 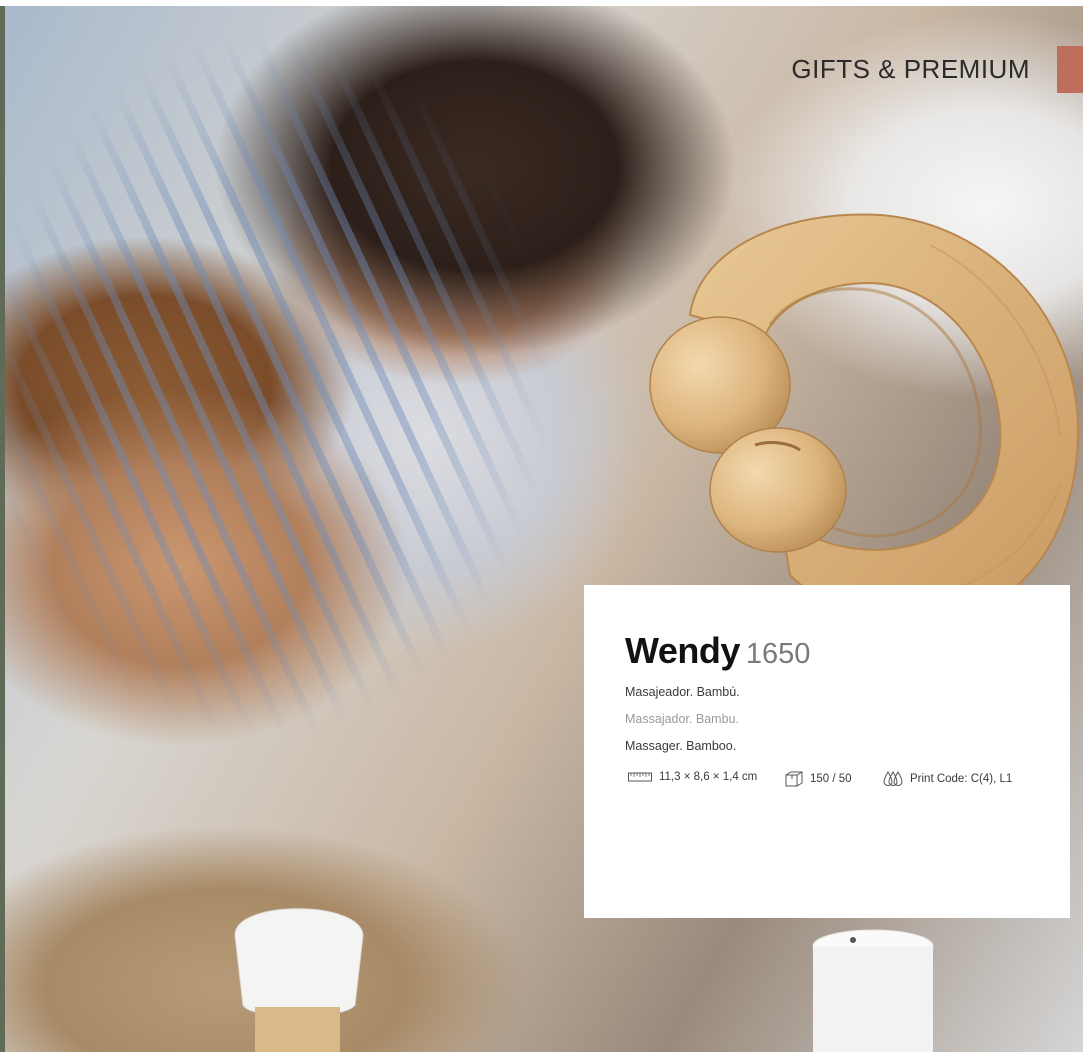 I want to click on product-title: Wendy 1650, so click(x=717, y=651).